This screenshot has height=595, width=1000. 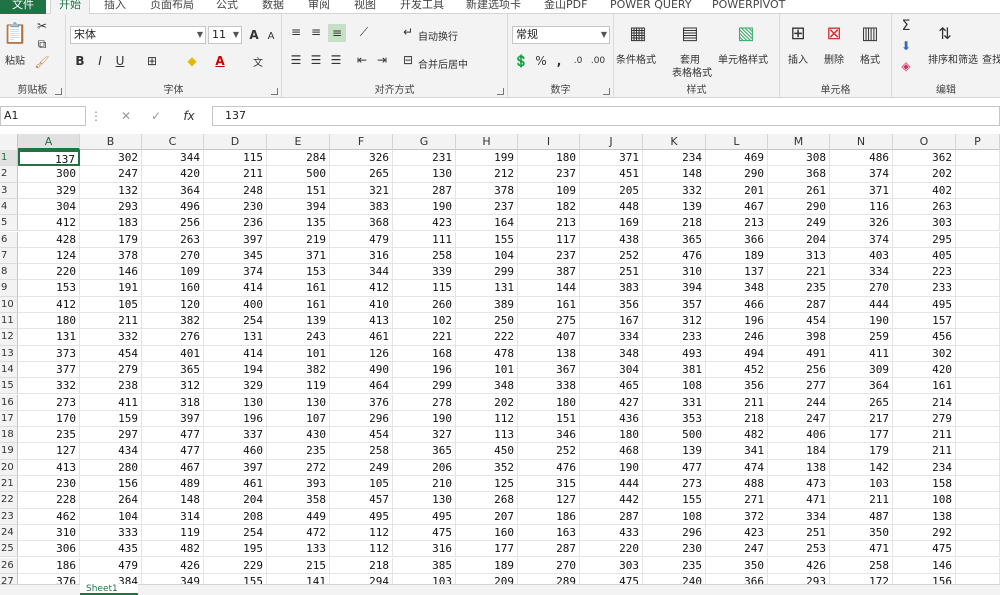 What do you see at coordinates (173, 321) in the screenshot?
I see `cell: 382` at bounding box center [173, 321].